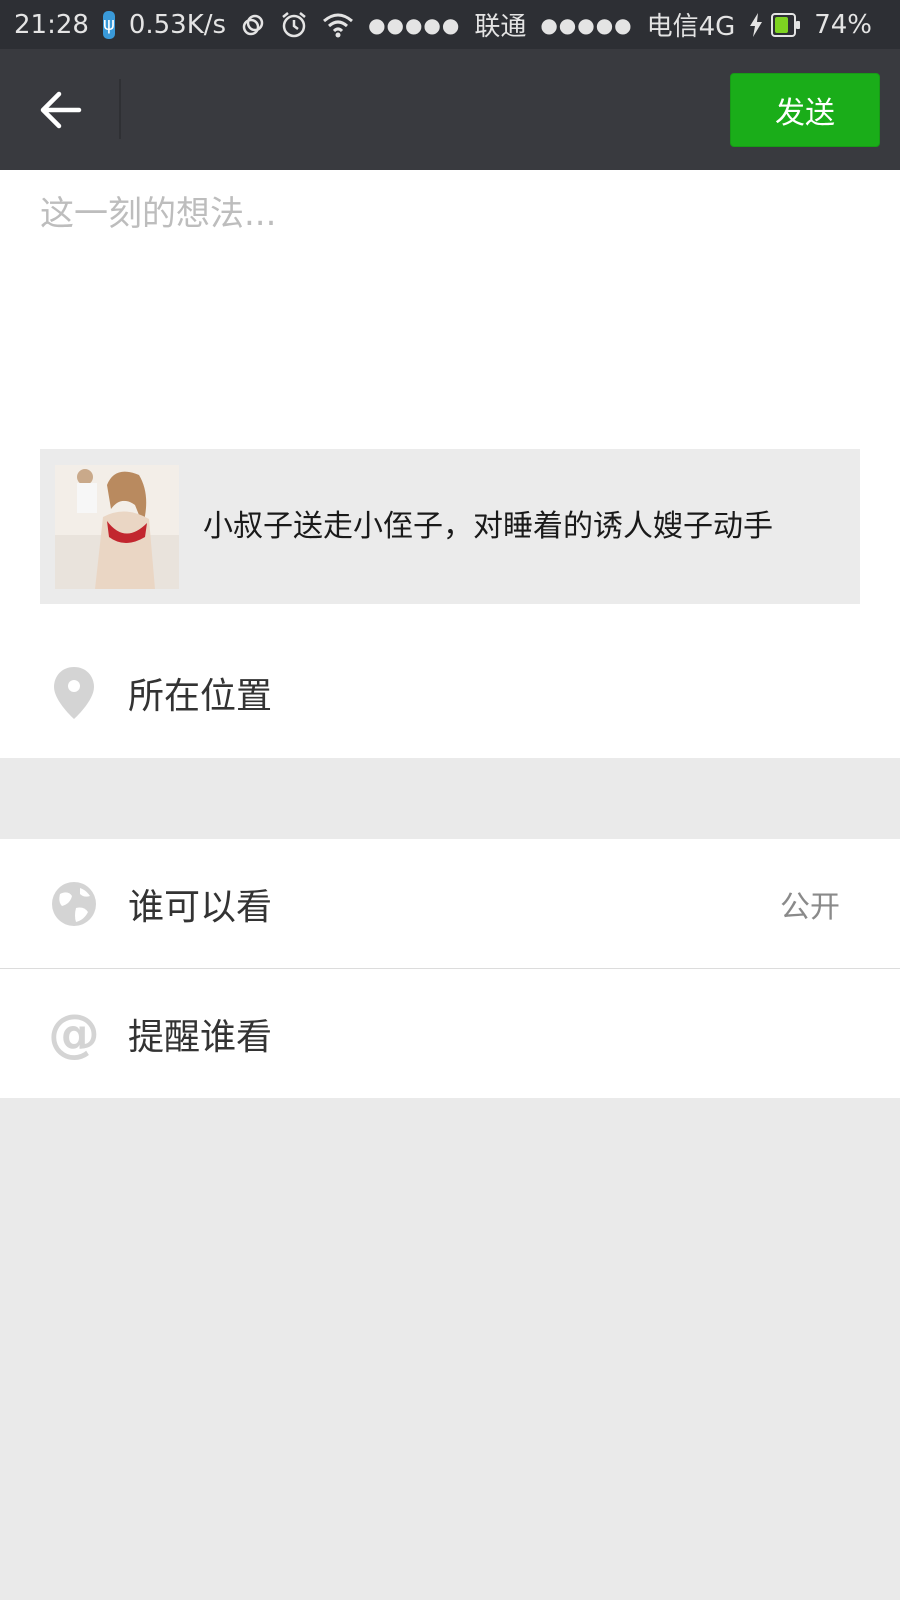  Describe the element at coordinates (51, 24) in the screenshot. I see `clock: 21:28` at that location.